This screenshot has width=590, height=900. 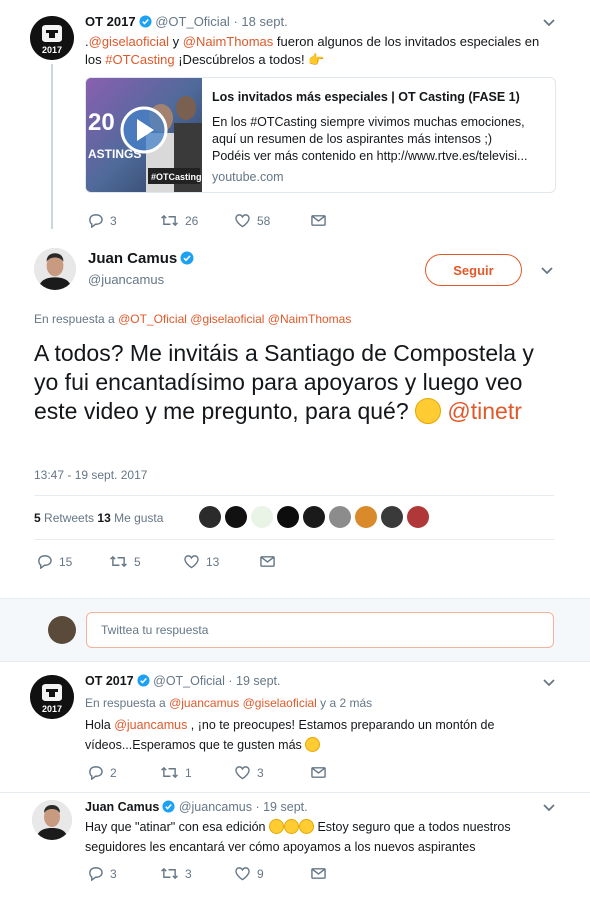 What do you see at coordinates (189, 681) in the screenshot?
I see `reply1-handle: @OT_Oficial` at bounding box center [189, 681].